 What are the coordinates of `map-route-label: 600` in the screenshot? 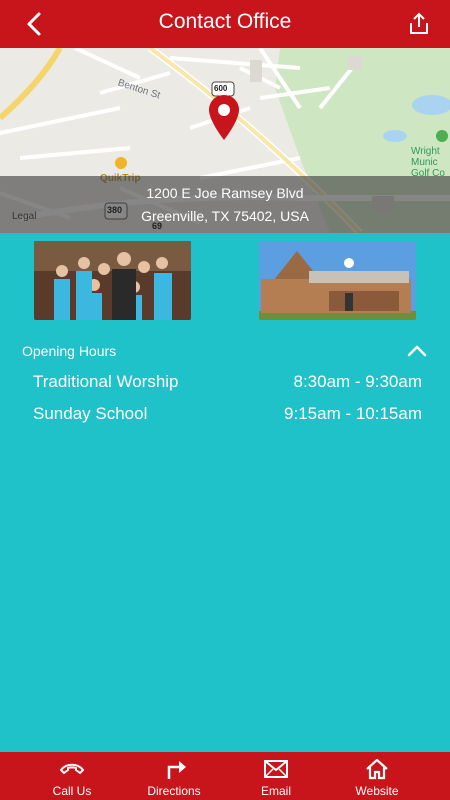 It's located at (221, 88).